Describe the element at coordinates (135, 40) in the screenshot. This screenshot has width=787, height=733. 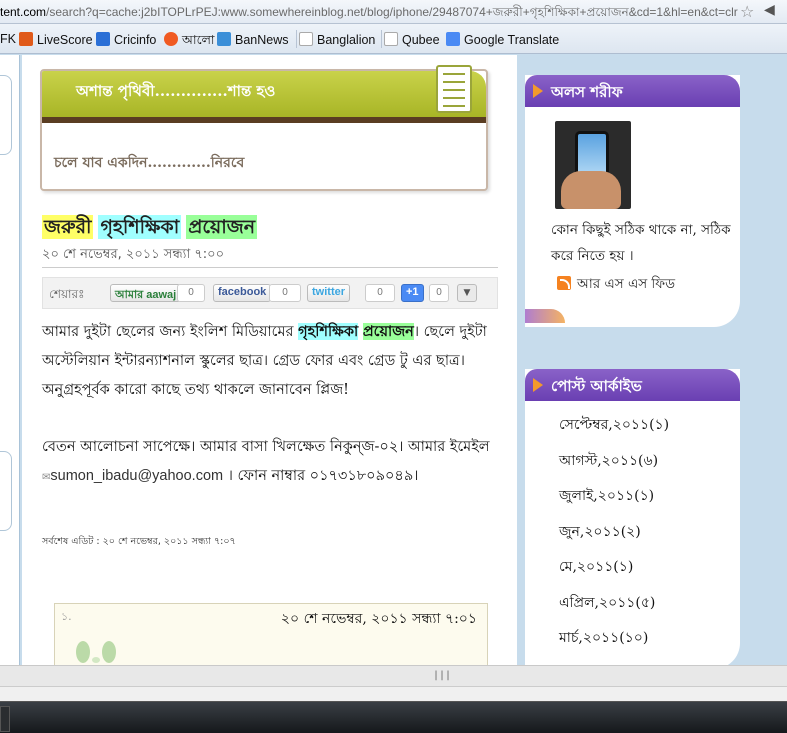
I see `bookmark-label: Cricinfo` at that location.